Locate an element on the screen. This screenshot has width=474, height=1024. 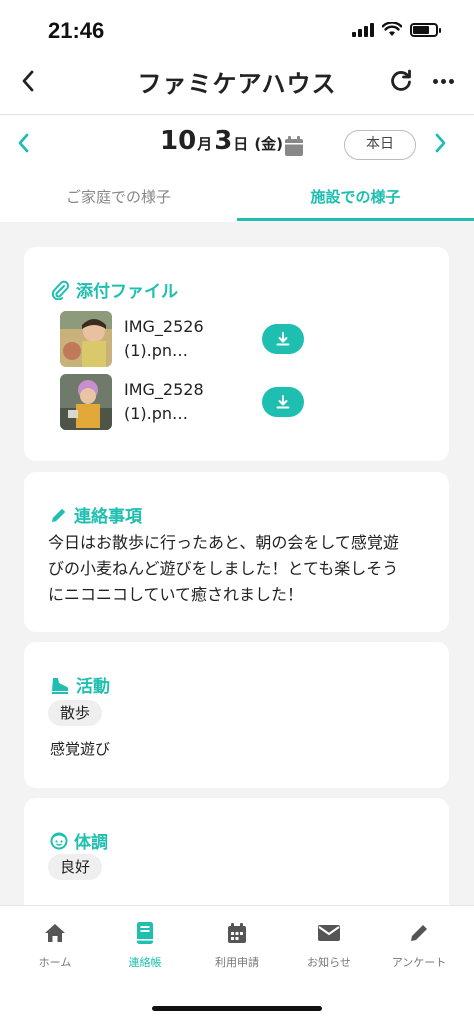
nav-survey: アンケート is located at coordinates (419, 945).